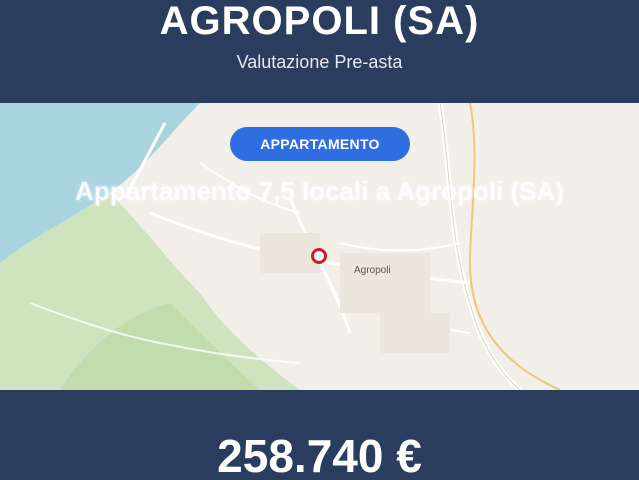 The height and width of the screenshot is (480, 639). What do you see at coordinates (319, 455) in the screenshot?
I see `price-value: 258.740 €` at bounding box center [319, 455].